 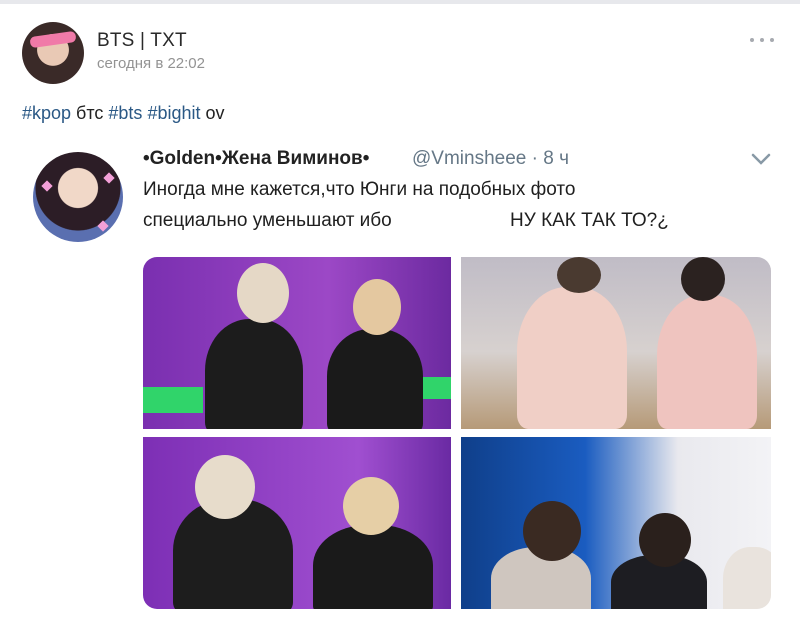 What do you see at coordinates (173, 113) in the screenshot?
I see `hashtag-bighit: #bighit` at bounding box center [173, 113].